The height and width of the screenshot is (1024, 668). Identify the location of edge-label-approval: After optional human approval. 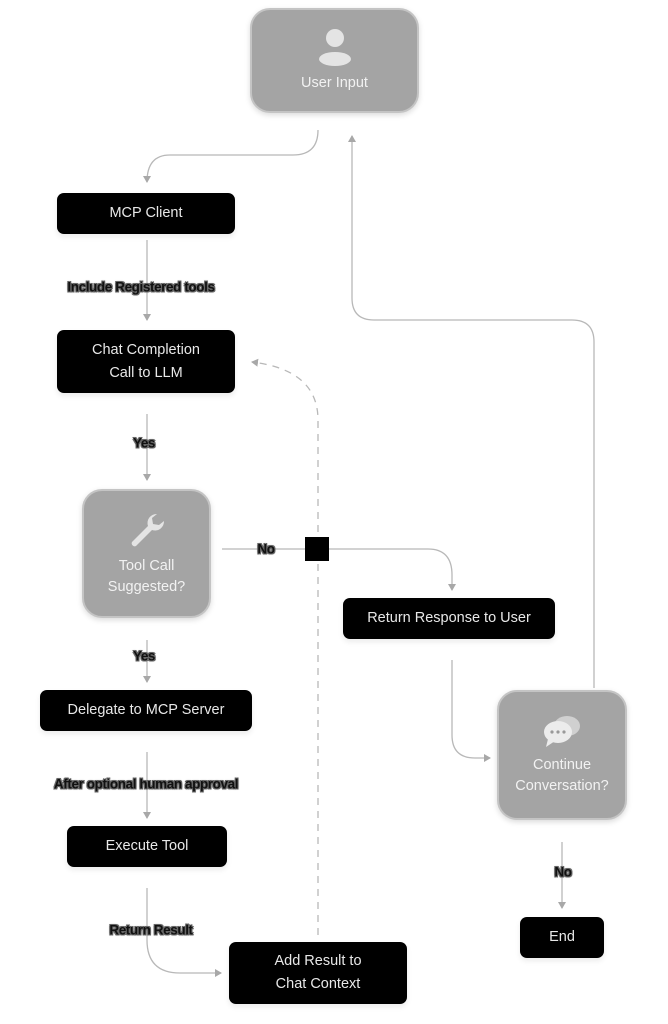
(146, 784).